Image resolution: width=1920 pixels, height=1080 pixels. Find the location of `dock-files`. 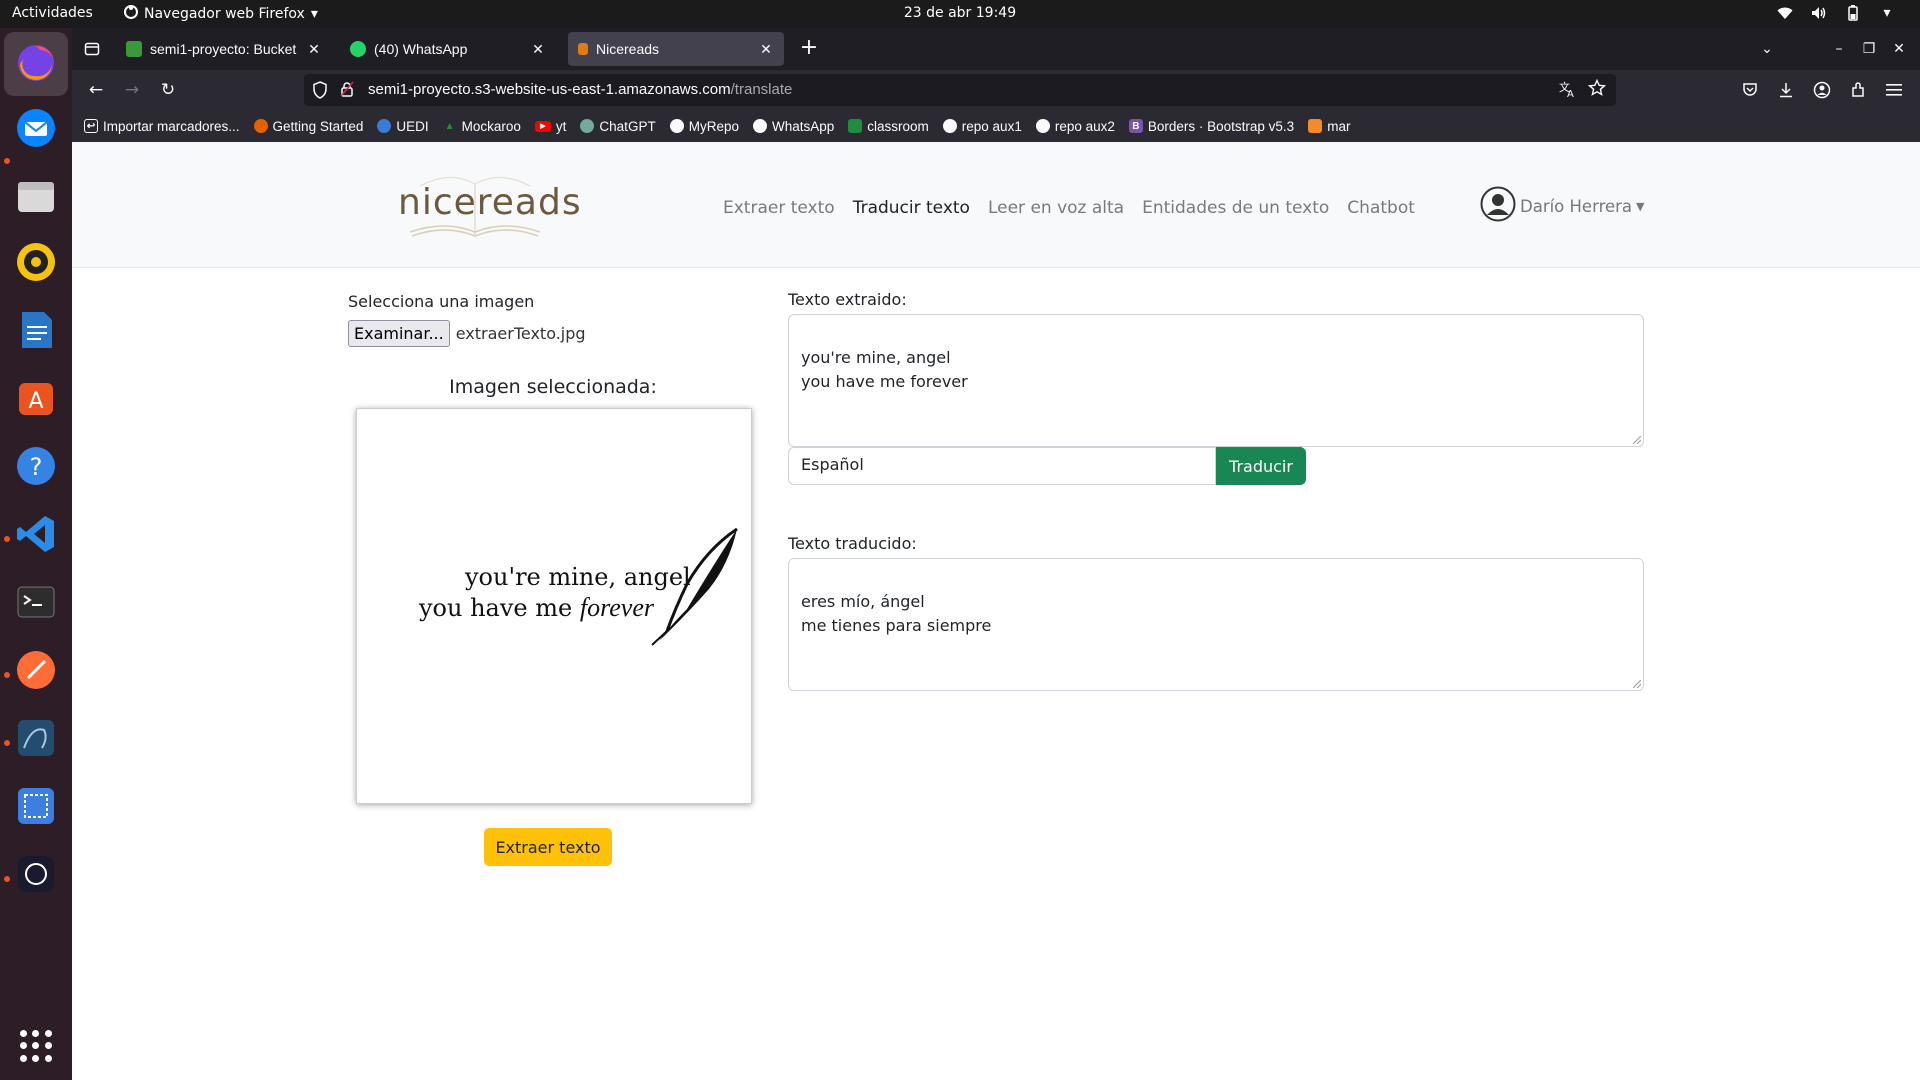

dock-files is located at coordinates (36, 198).